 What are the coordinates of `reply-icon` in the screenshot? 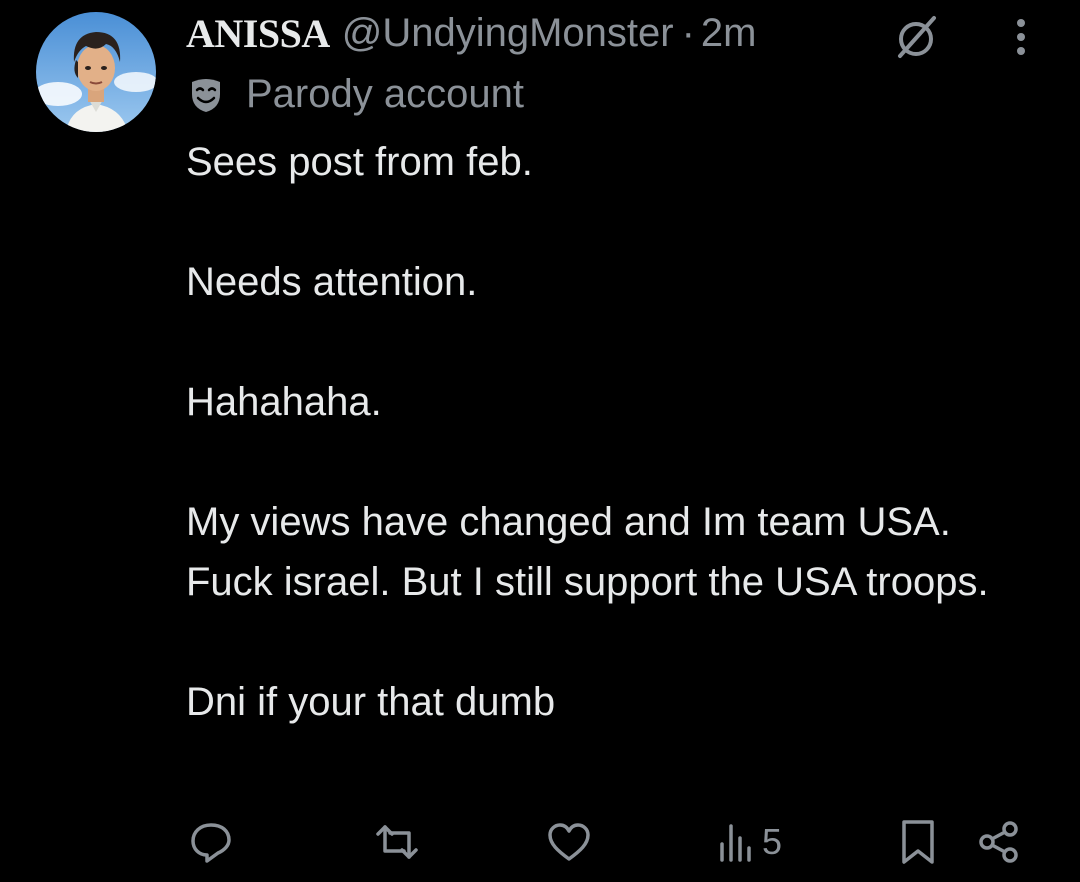 It's located at (211, 843).